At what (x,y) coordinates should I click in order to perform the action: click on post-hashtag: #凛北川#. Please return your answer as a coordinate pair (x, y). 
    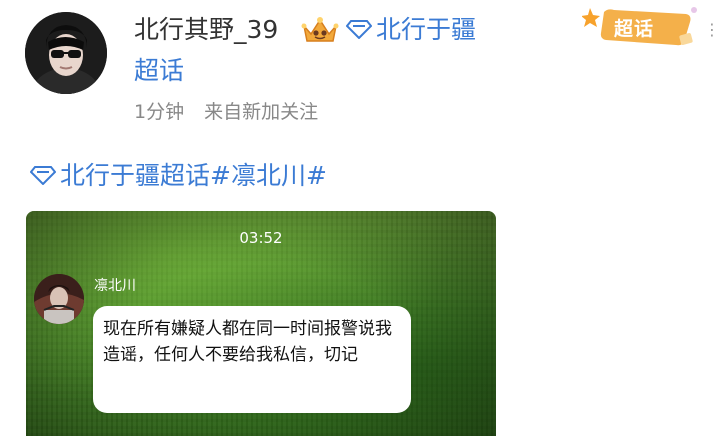
    Looking at the image, I should click on (268, 175).